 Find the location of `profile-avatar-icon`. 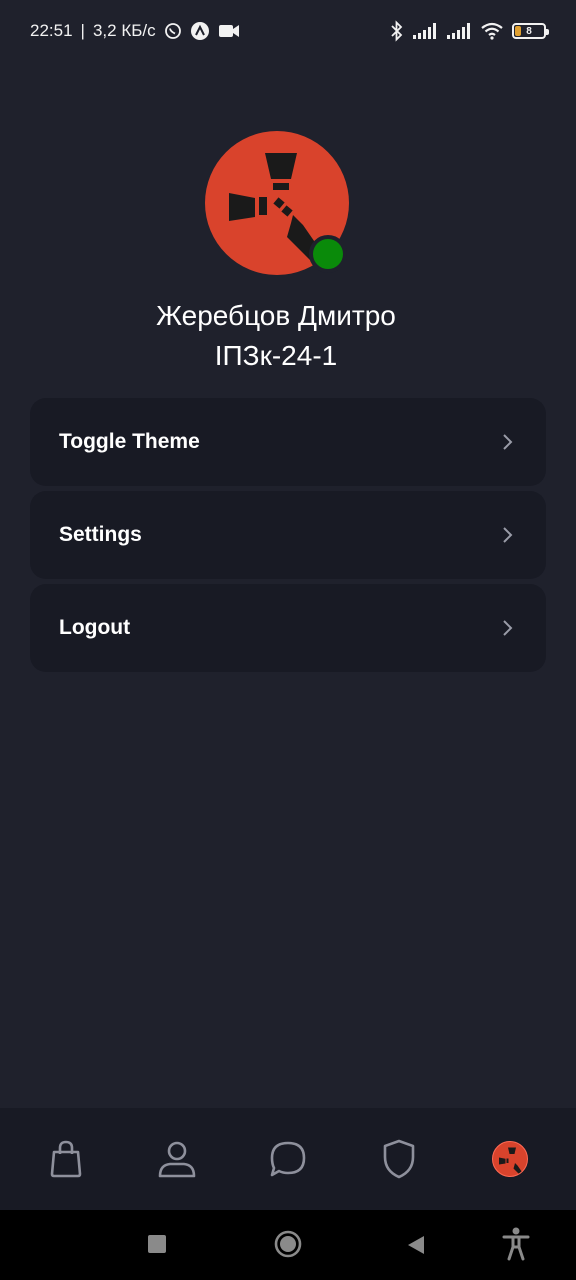

profile-avatar-icon is located at coordinates (510, 1159).